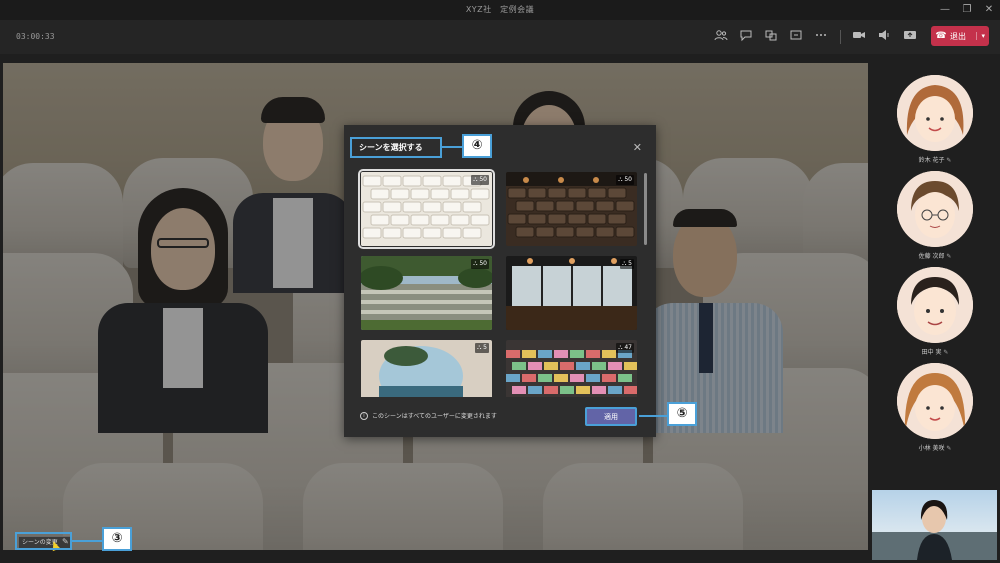 This screenshot has height=563, width=1000. What do you see at coordinates (396, 147) in the screenshot?
I see `callout-highlight-dialog-title` at bounding box center [396, 147].